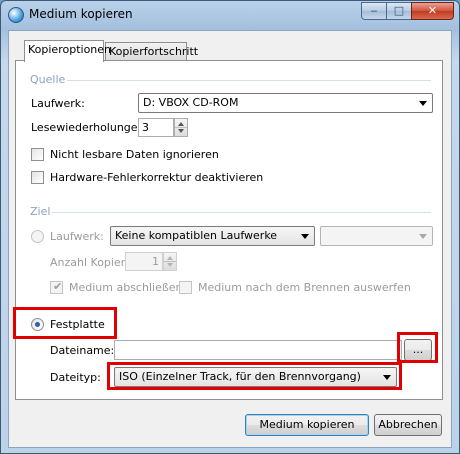 Image resolution: width=460 pixels, height=454 pixels. What do you see at coordinates (48, 79) in the screenshot?
I see `source-group-label: Quelle` at bounding box center [48, 79].